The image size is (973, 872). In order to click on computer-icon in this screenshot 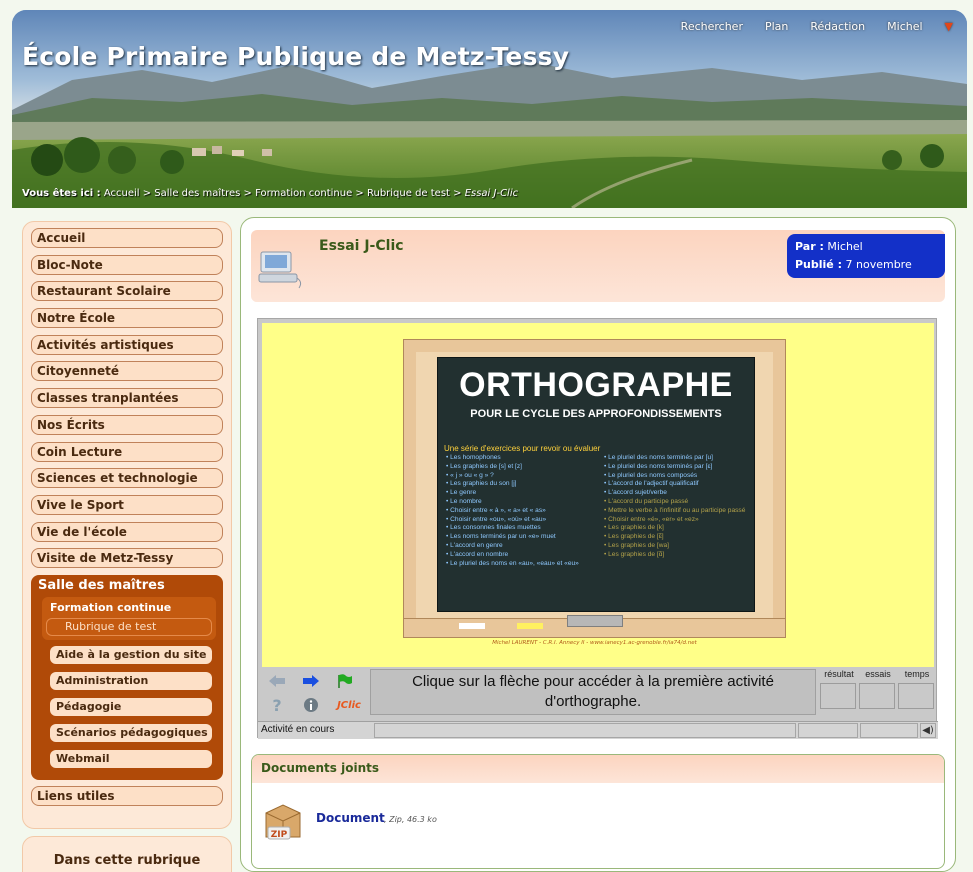, I will do `click(280, 270)`.